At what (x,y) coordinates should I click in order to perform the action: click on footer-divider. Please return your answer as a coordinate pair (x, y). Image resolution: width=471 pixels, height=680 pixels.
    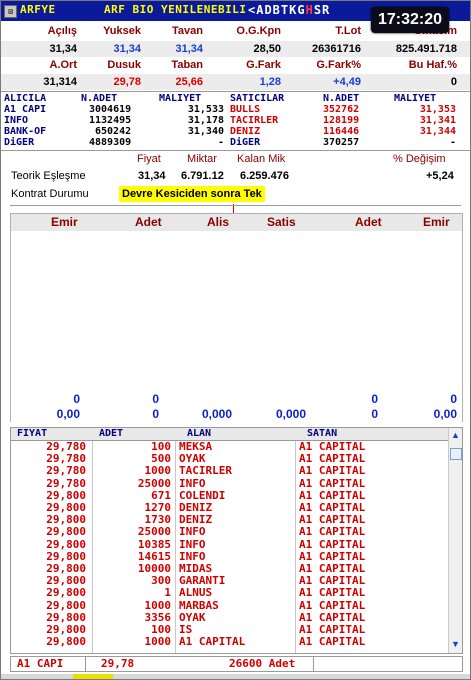
    Looking at the image, I should click on (313, 664).